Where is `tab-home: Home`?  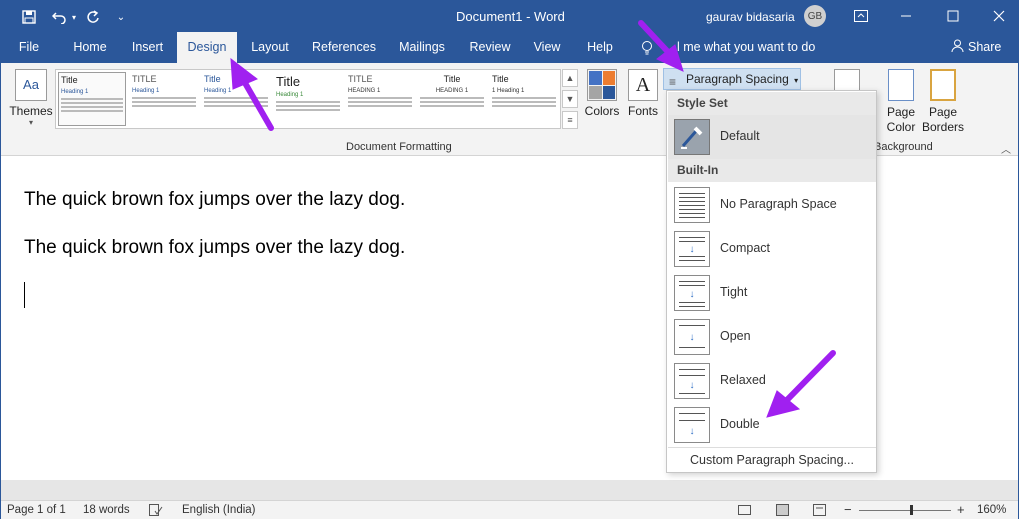
tab-home: Home is located at coordinates (90, 47).